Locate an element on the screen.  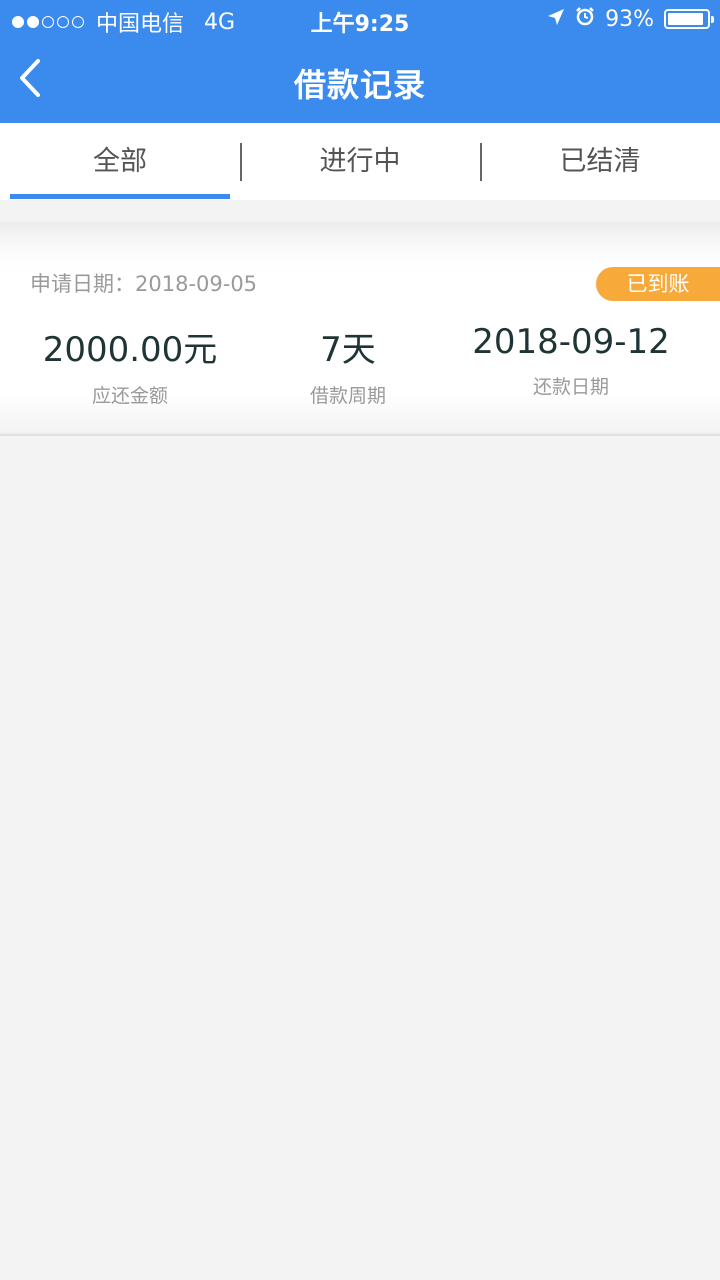
nav-bar: 借款记录 is located at coordinates (360, 81).